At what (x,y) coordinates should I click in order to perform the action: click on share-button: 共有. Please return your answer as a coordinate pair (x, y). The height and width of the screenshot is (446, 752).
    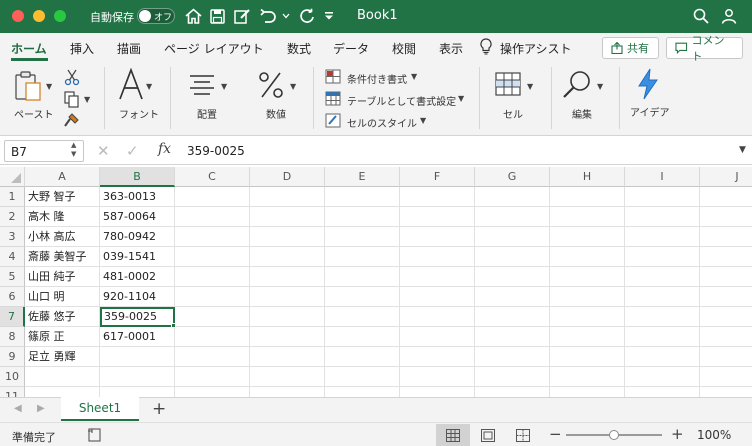
    Looking at the image, I should click on (630, 48).